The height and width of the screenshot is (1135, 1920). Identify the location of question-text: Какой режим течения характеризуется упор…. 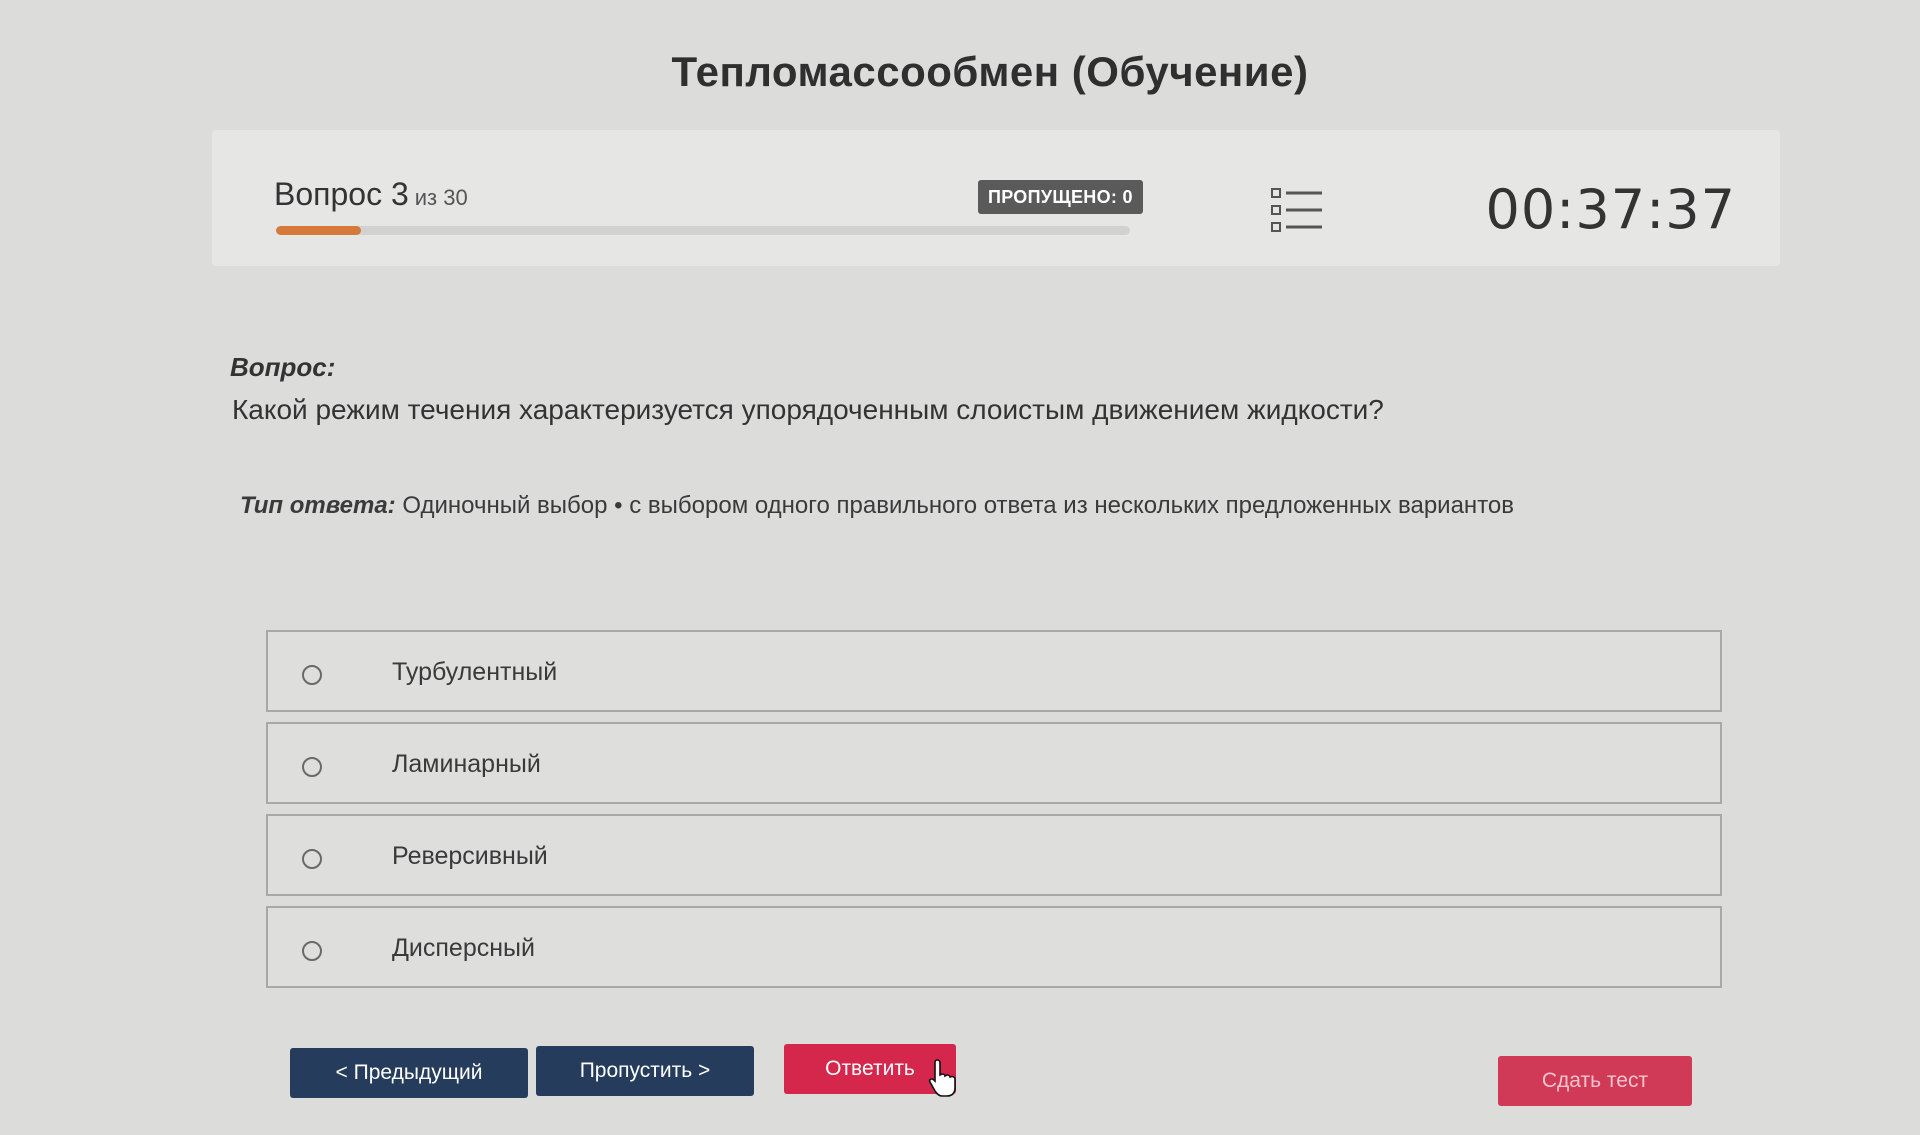
(808, 409).